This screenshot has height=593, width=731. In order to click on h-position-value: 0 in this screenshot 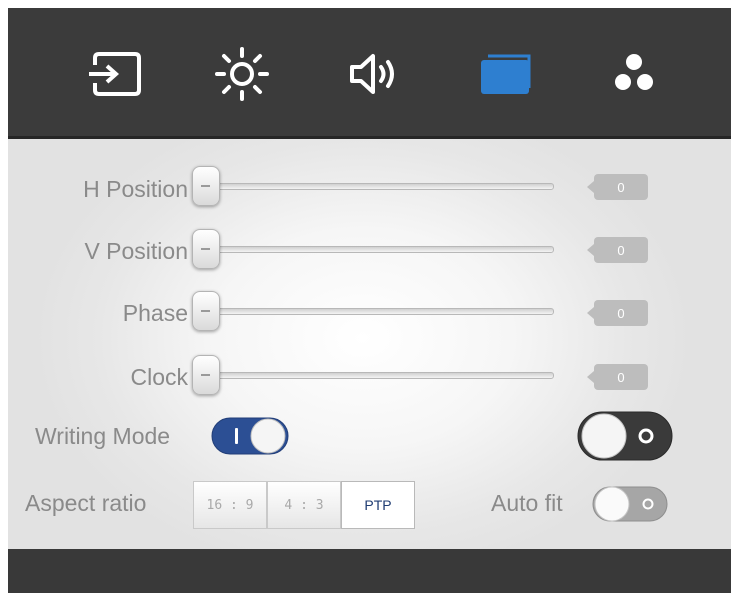, I will do `click(617, 187)`.